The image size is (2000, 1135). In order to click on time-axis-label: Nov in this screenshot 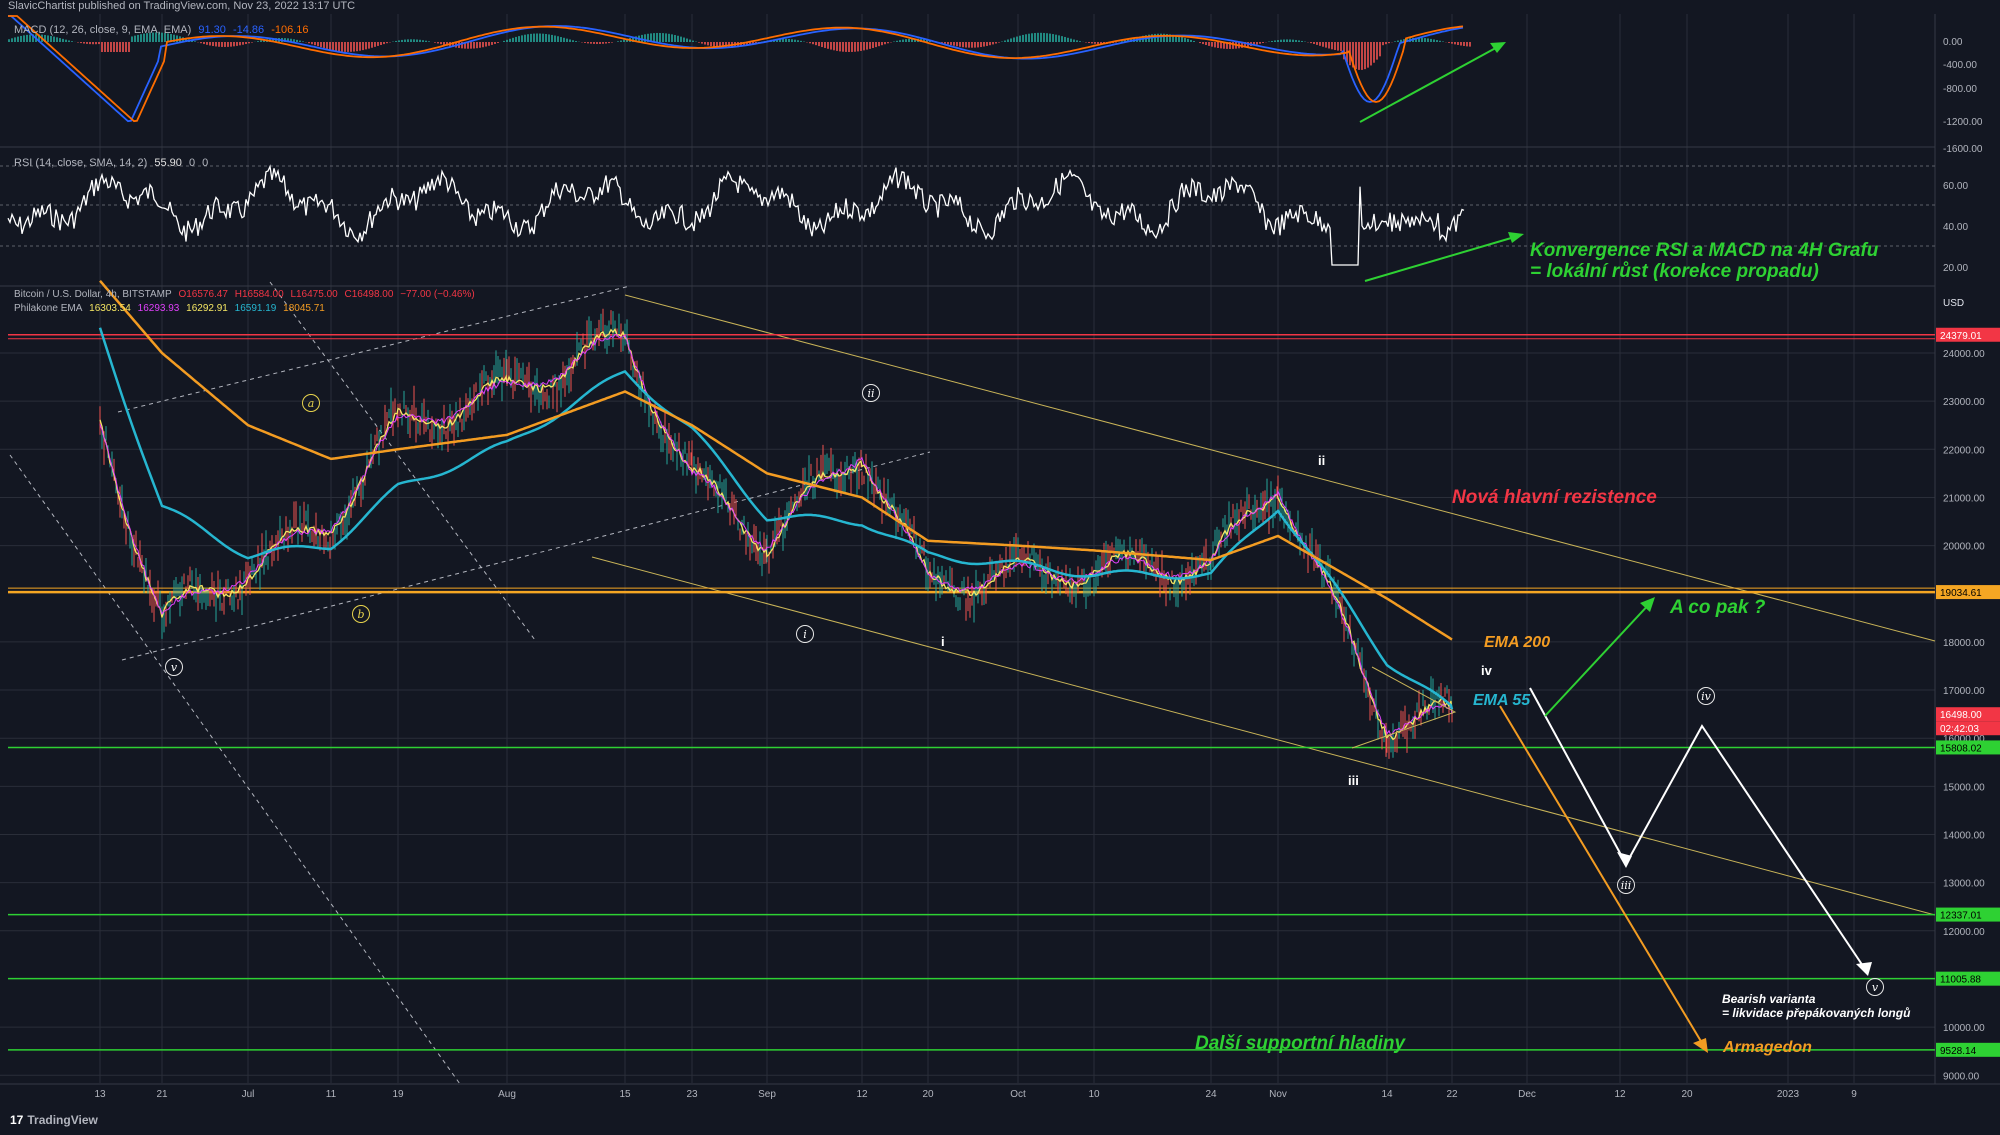, I will do `click(1278, 1094)`.